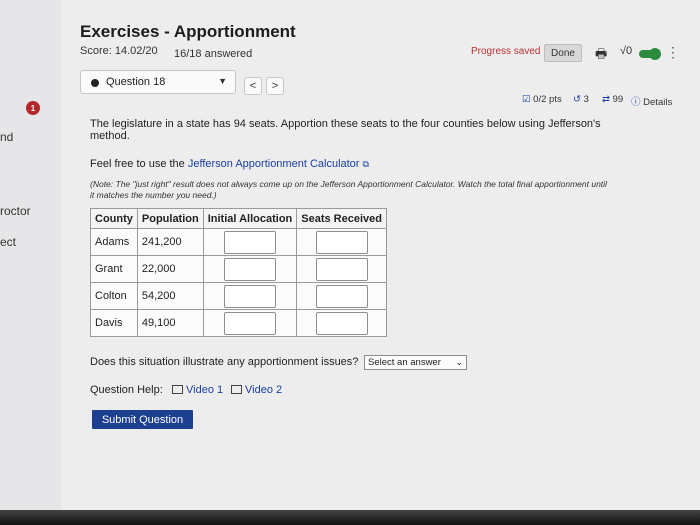 The image size is (700, 525). Describe the element at coordinates (459, 362) in the screenshot. I see `chevron-down-icon: ⌄` at that location.